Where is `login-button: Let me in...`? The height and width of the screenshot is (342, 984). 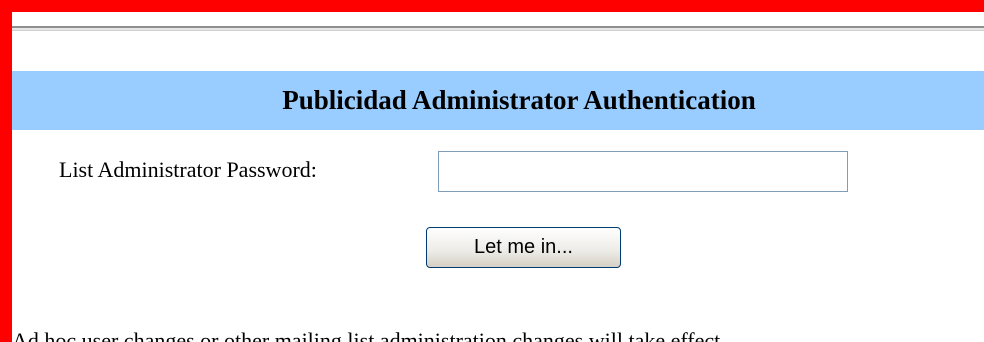
login-button: Let me in... is located at coordinates (523, 247).